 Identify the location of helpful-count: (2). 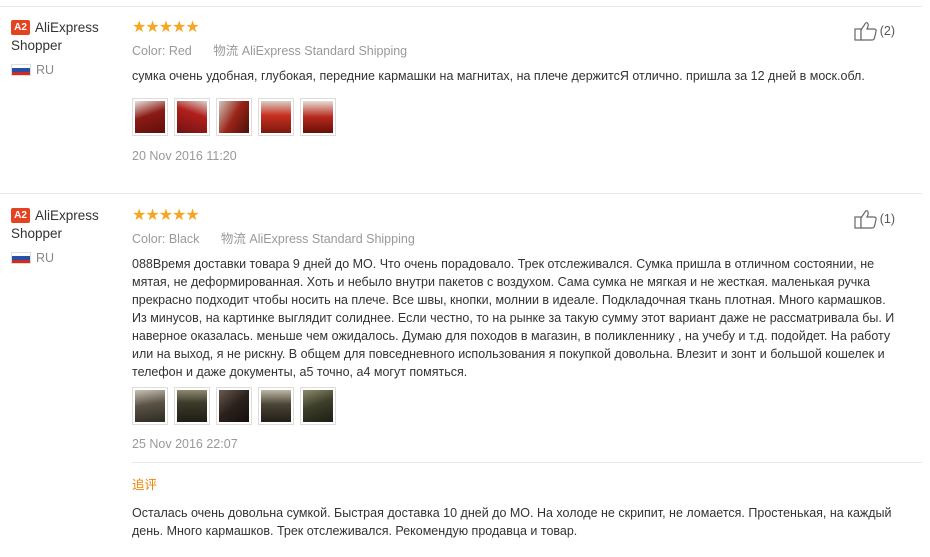
(887, 31).